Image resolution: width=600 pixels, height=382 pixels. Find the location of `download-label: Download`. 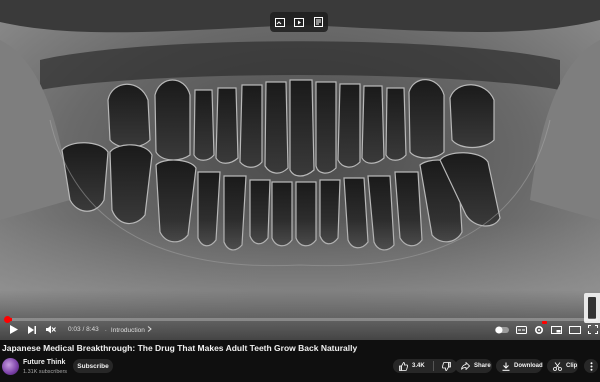

download-label: Download is located at coordinates (528, 366).